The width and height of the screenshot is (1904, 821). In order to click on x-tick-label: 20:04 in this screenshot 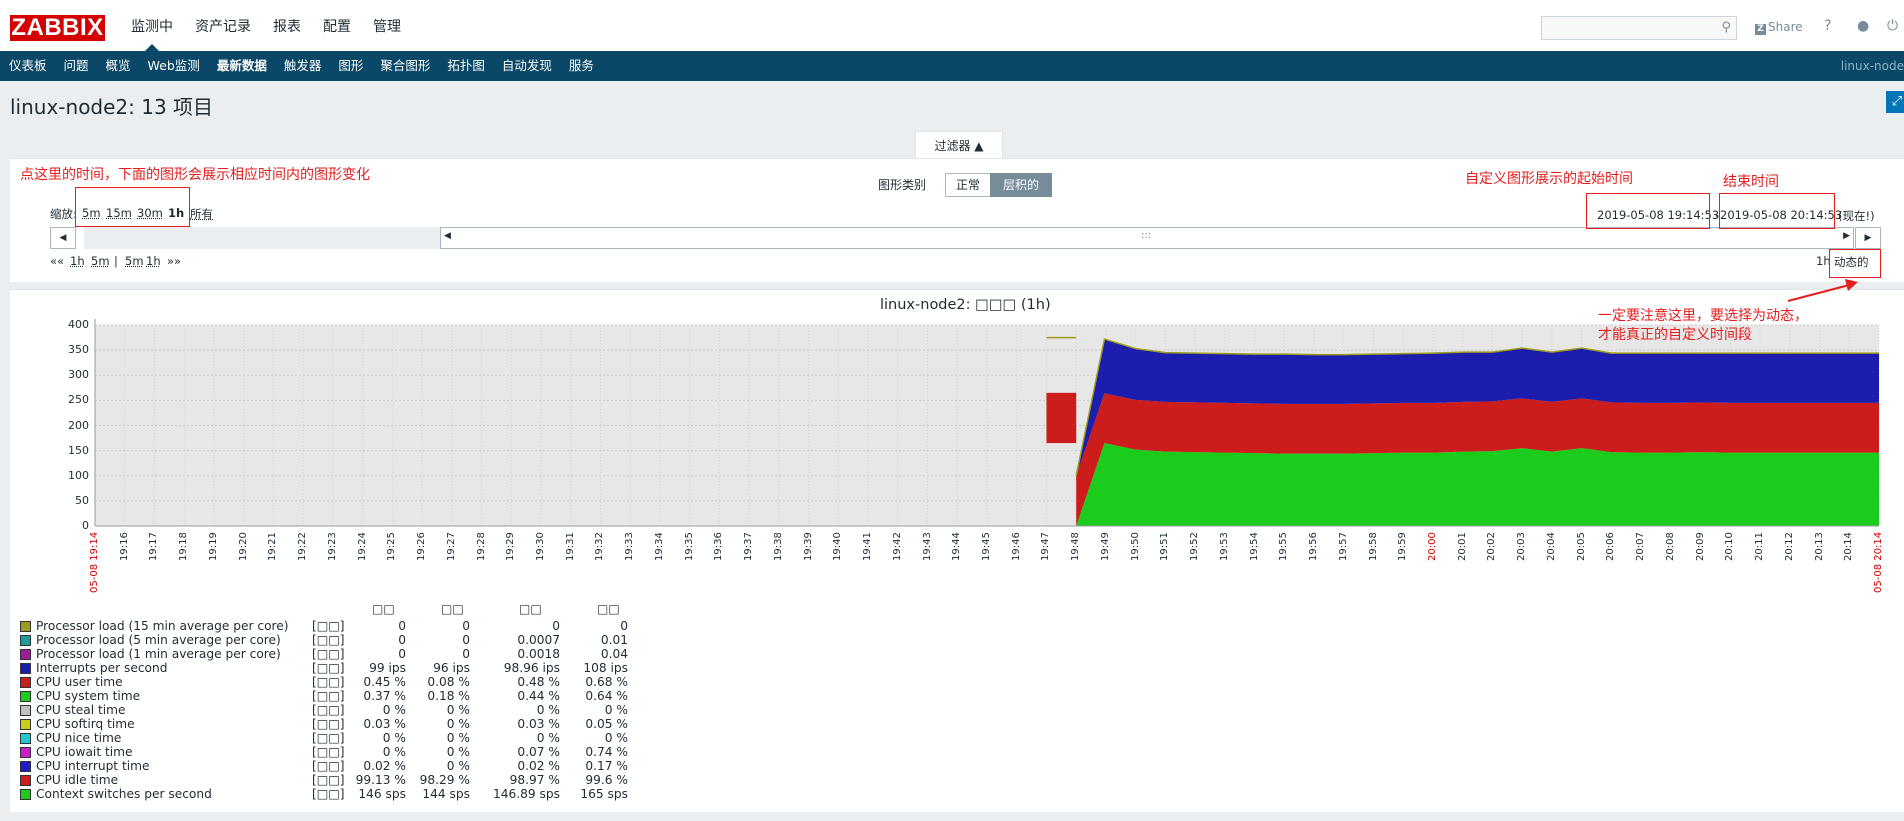, I will do `click(1551, 546)`.